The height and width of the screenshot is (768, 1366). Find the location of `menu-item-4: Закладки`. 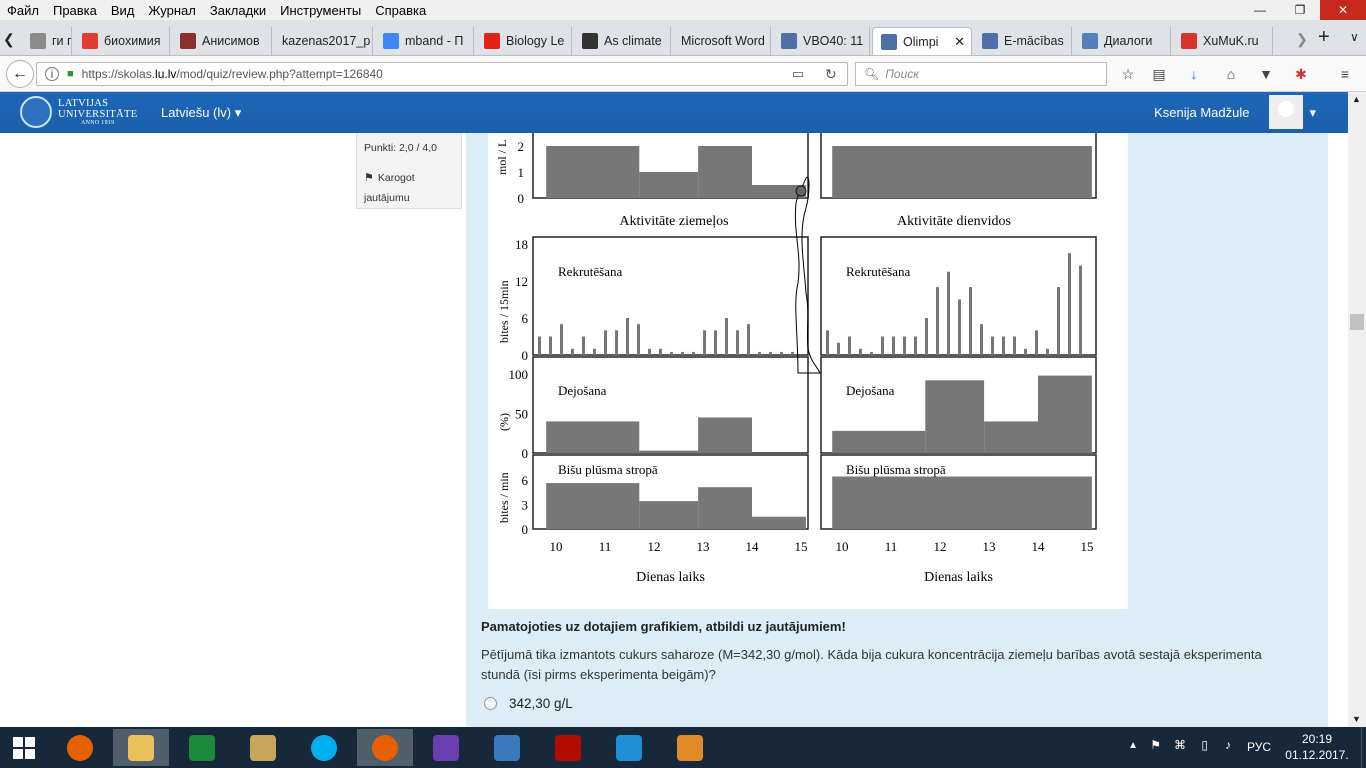

menu-item-4: Закладки is located at coordinates (238, 10).